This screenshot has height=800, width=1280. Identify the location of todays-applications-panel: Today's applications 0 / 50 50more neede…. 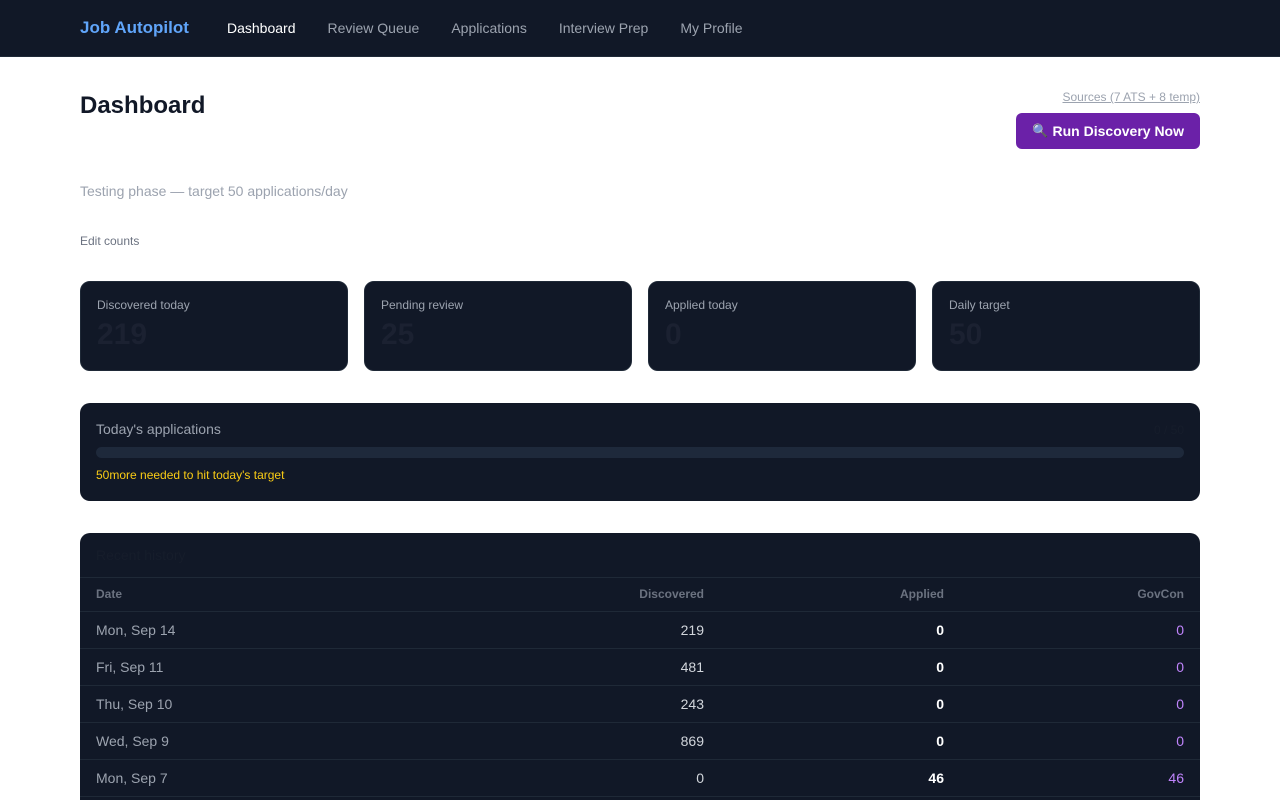
(640, 452).